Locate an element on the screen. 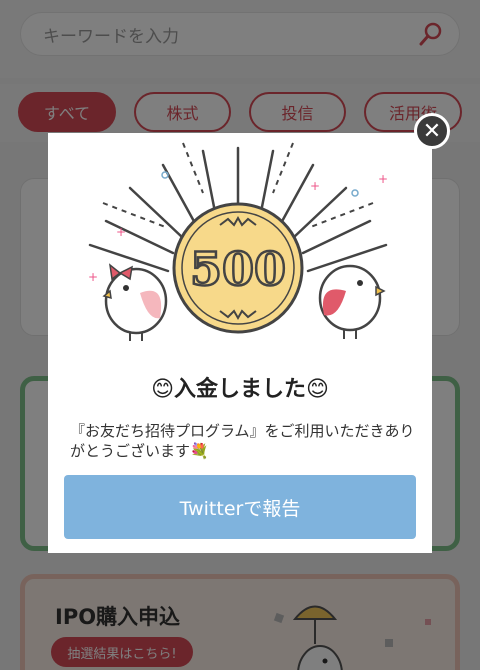 The width and height of the screenshot is (480, 670). coin-amount: 500 is located at coordinates (238, 269).